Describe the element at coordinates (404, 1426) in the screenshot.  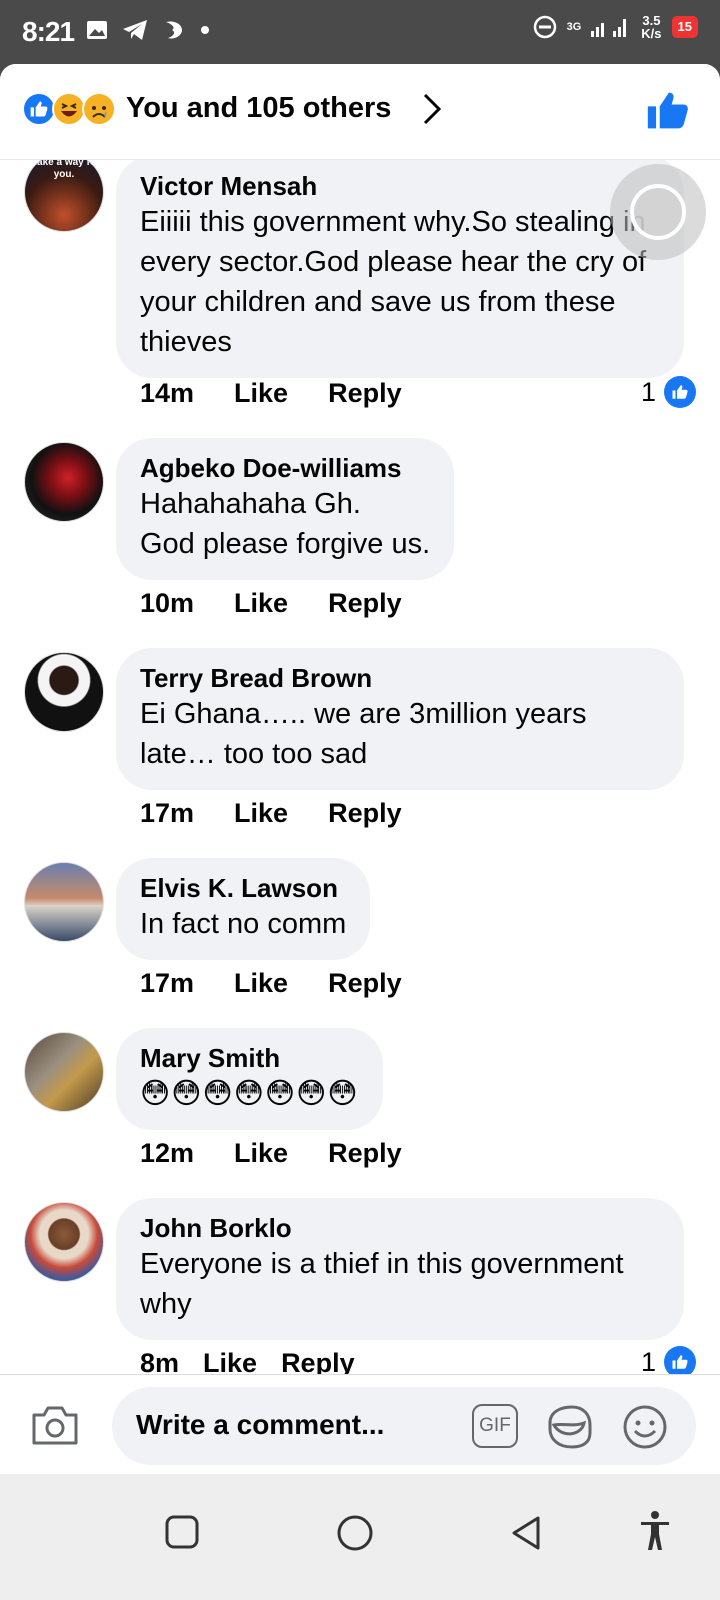
I see `comment-input: Write a comment... GIF` at that location.